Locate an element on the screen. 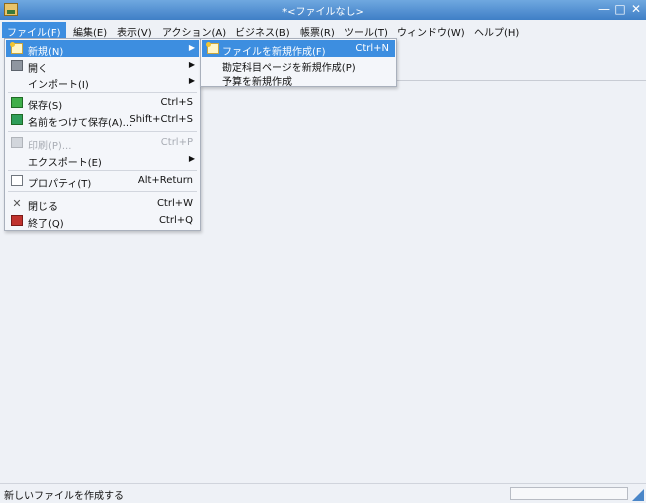 Image resolution: width=646 pixels, height=503 pixels. menu-item-label: 予算を新規作成 is located at coordinates (257, 82).